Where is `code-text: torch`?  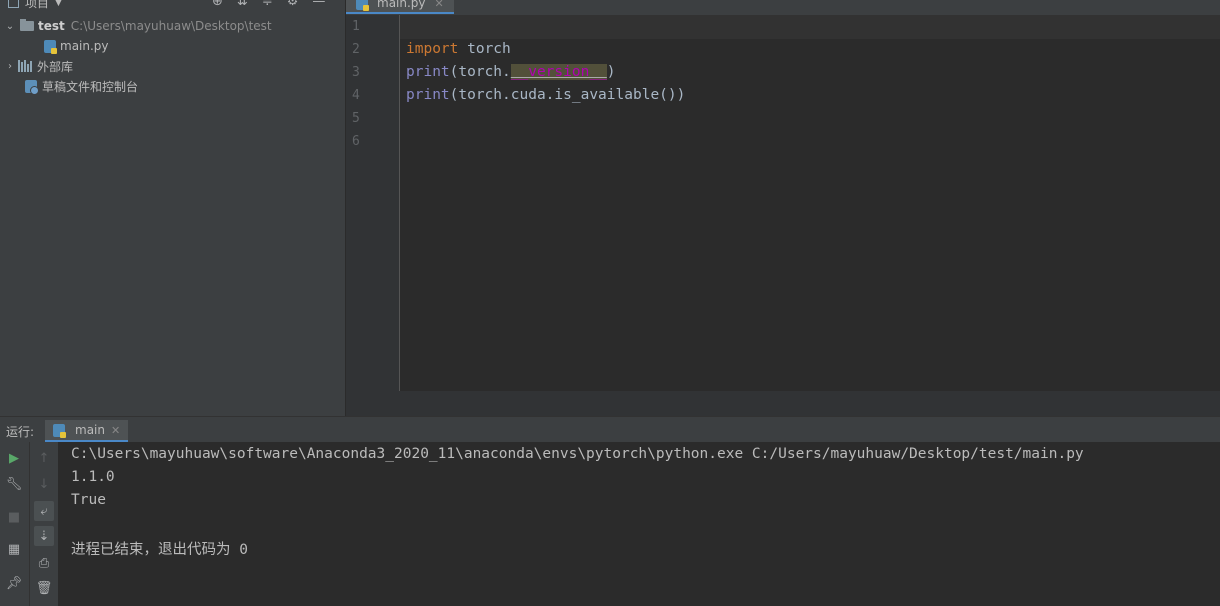
code-text: torch is located at coordinates (484, 49).